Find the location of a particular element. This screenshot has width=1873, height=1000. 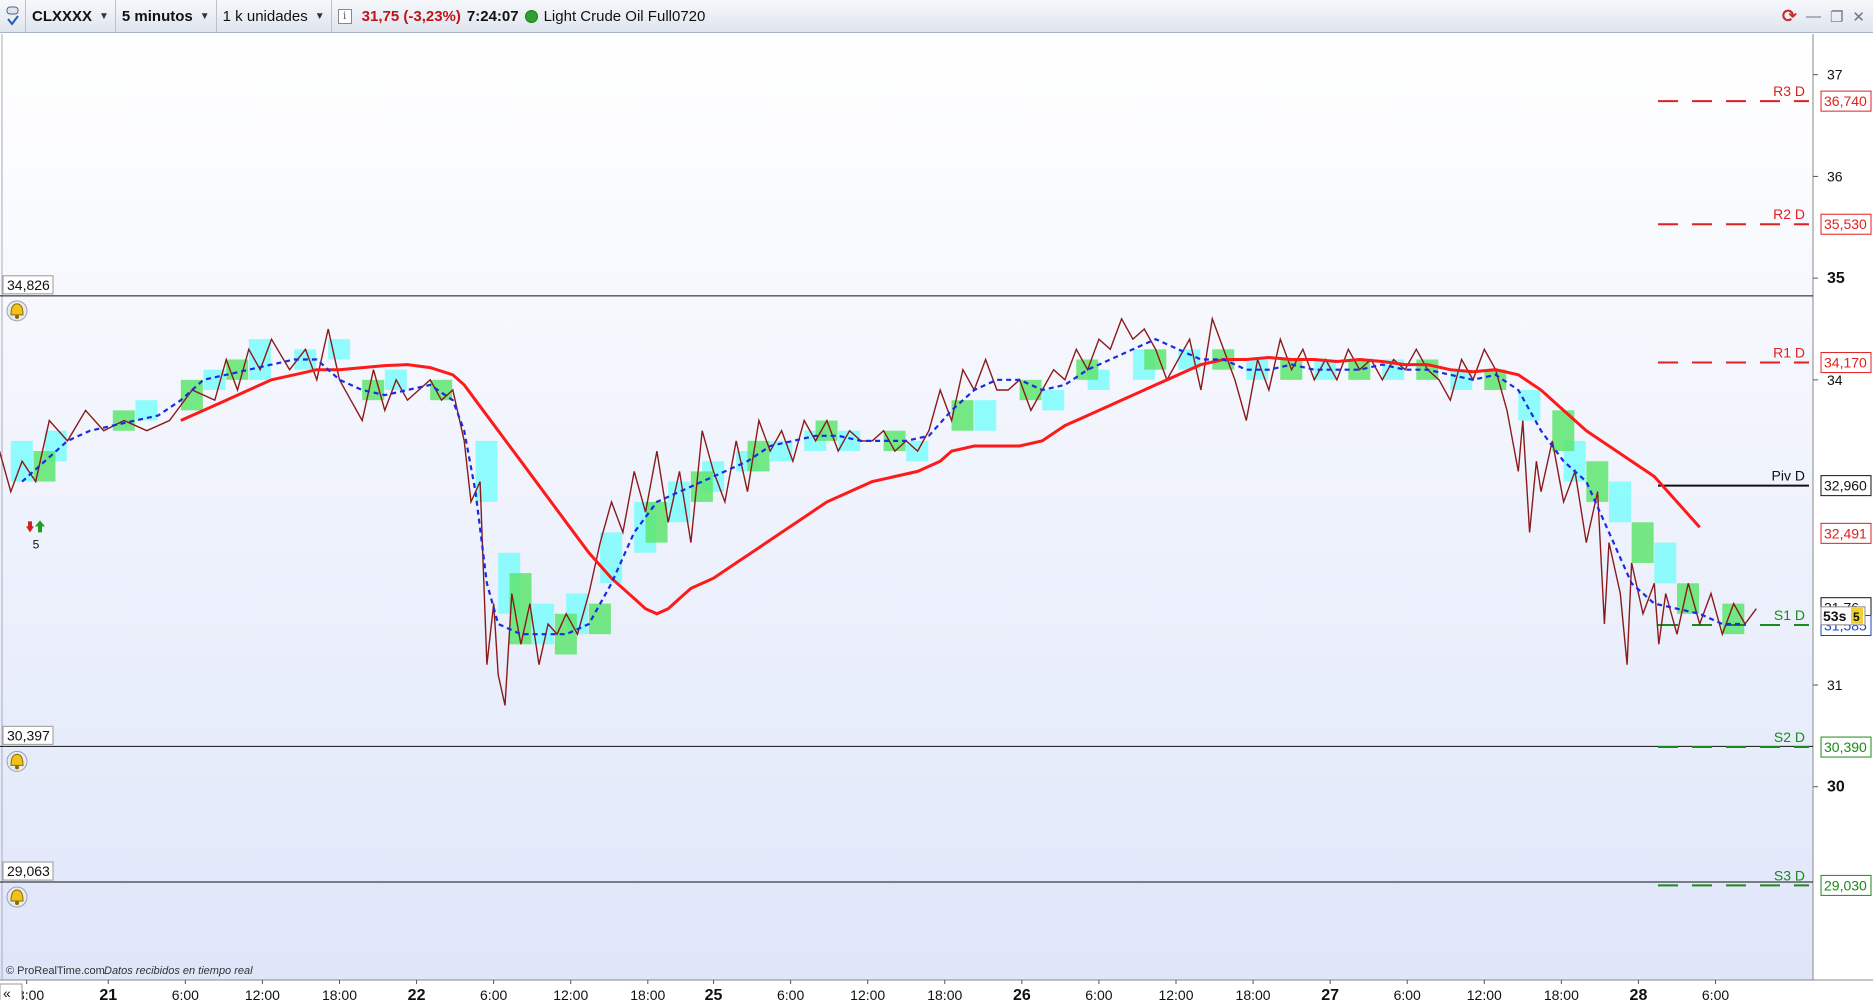

price-tag-label: 32,491 is located at coordinates (1845, 533).